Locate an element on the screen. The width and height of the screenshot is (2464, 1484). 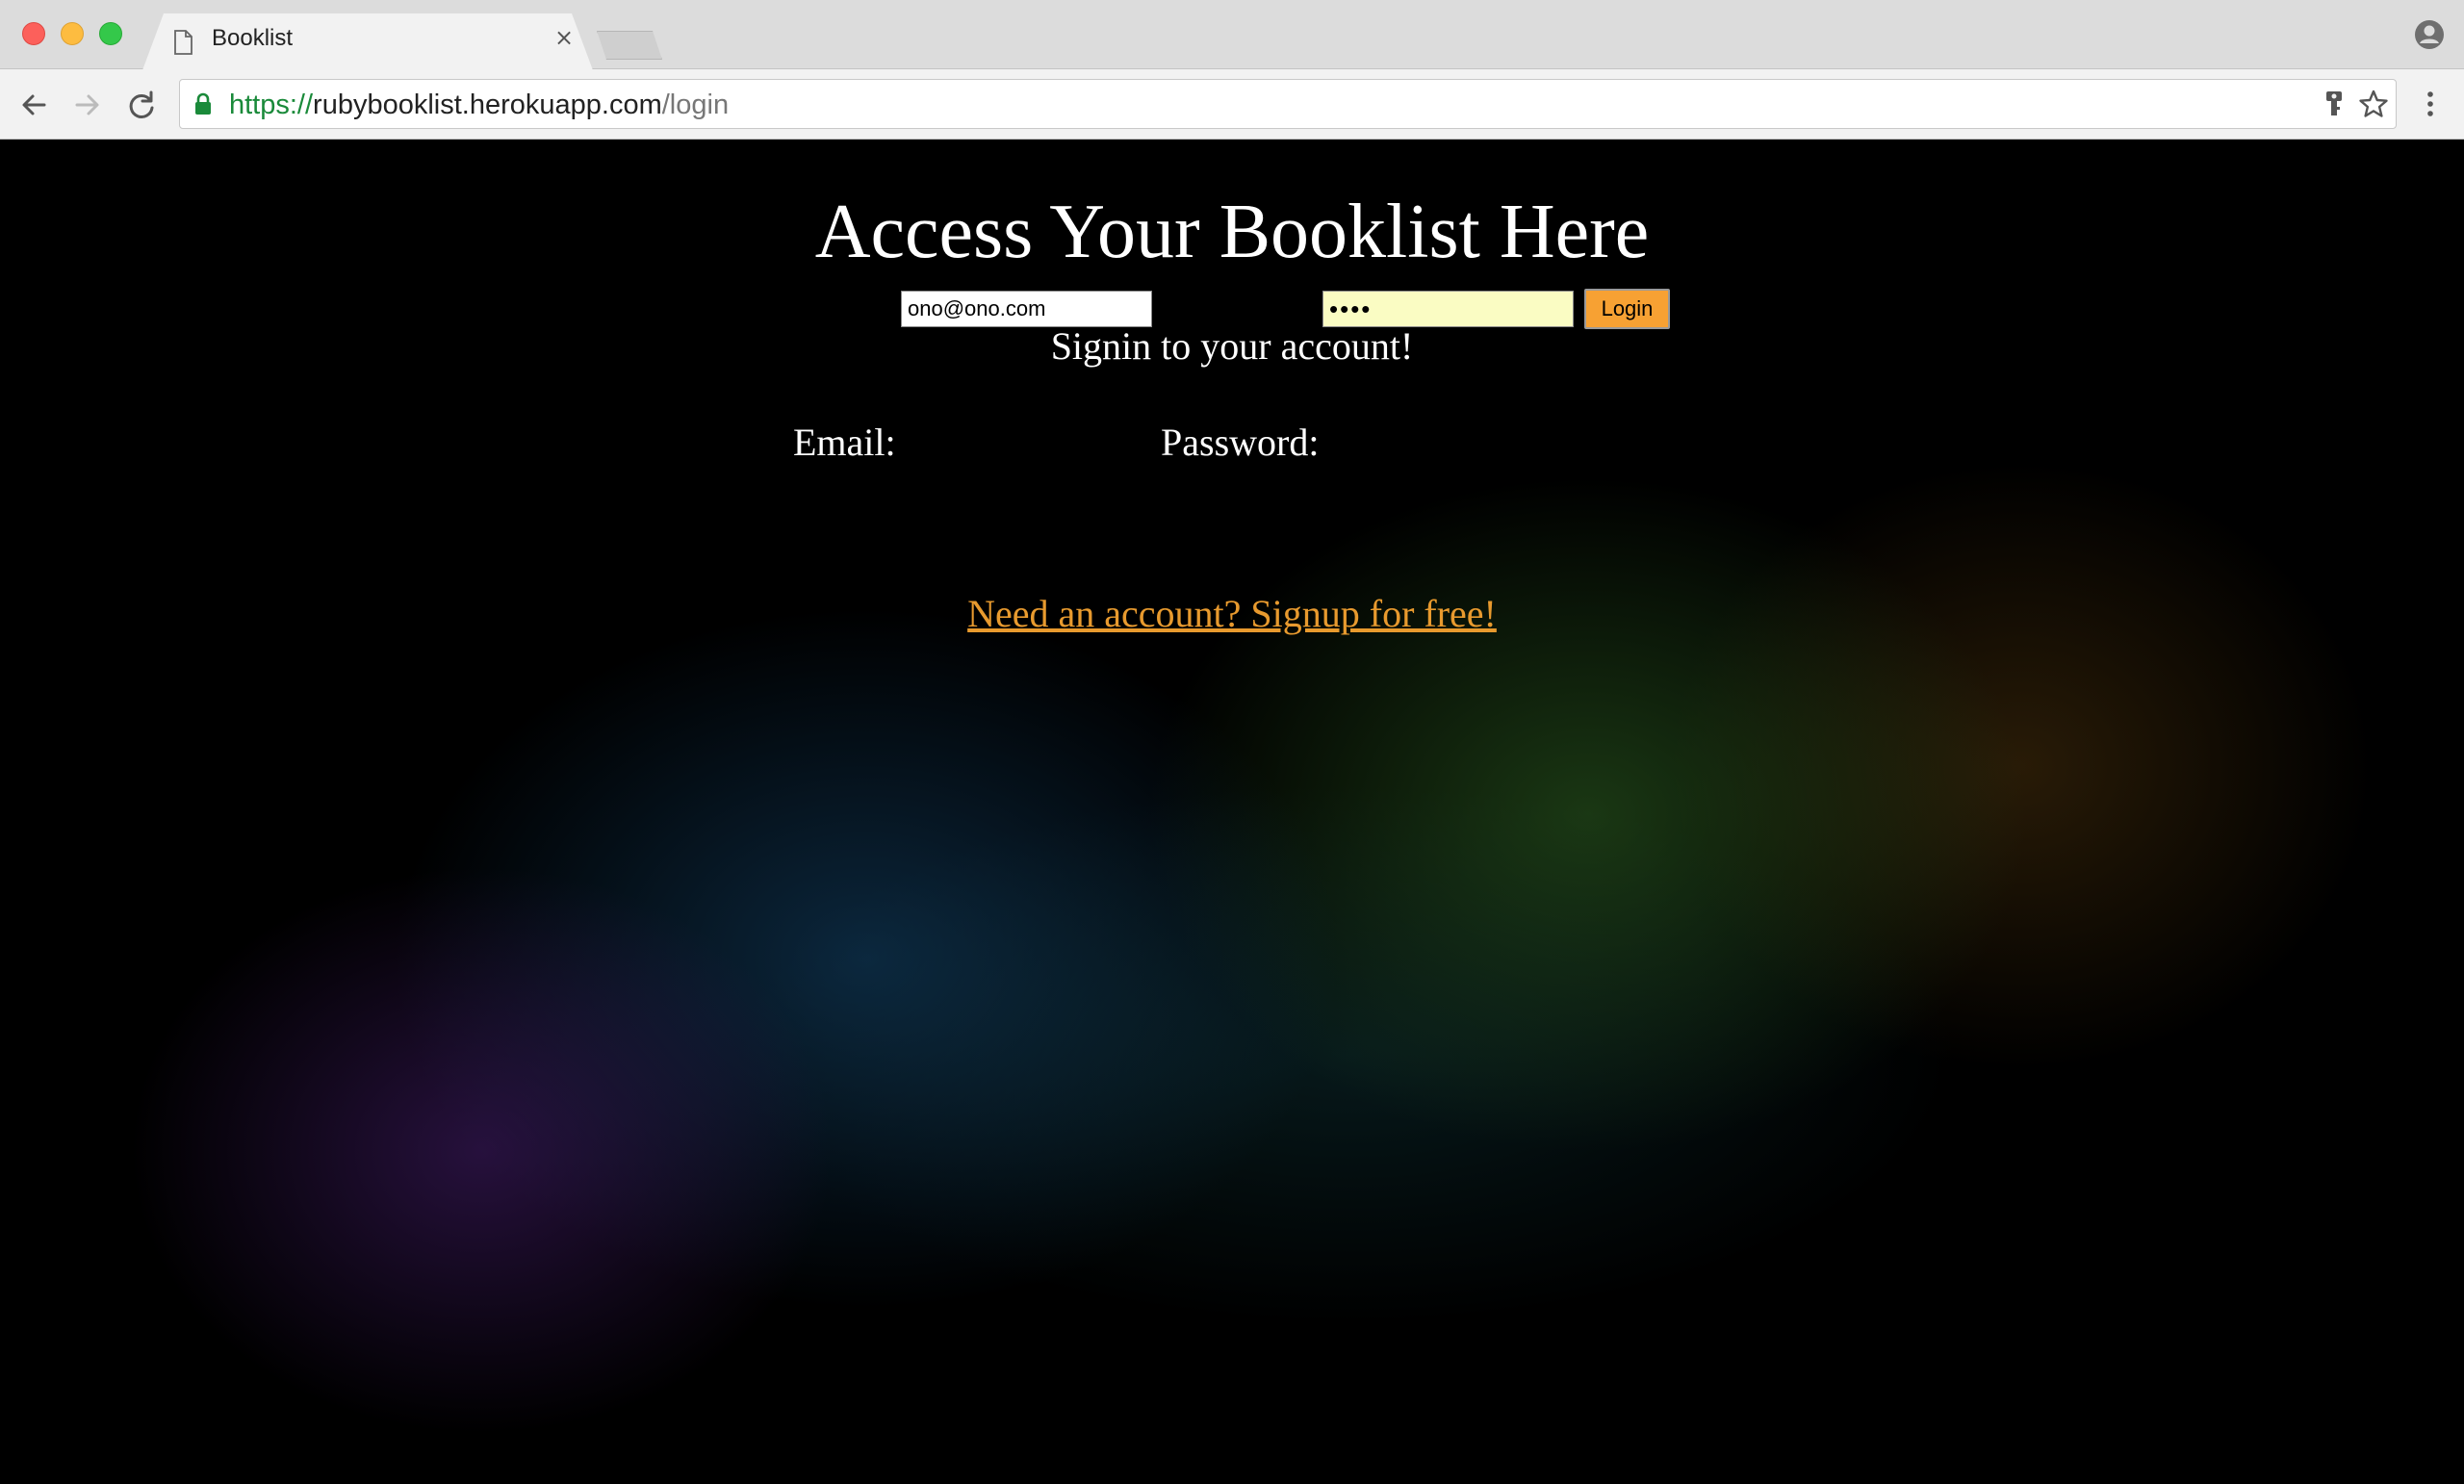
url-text: https://rubybooklist.herokuapp.com/login is located at coordinates (479, 105).